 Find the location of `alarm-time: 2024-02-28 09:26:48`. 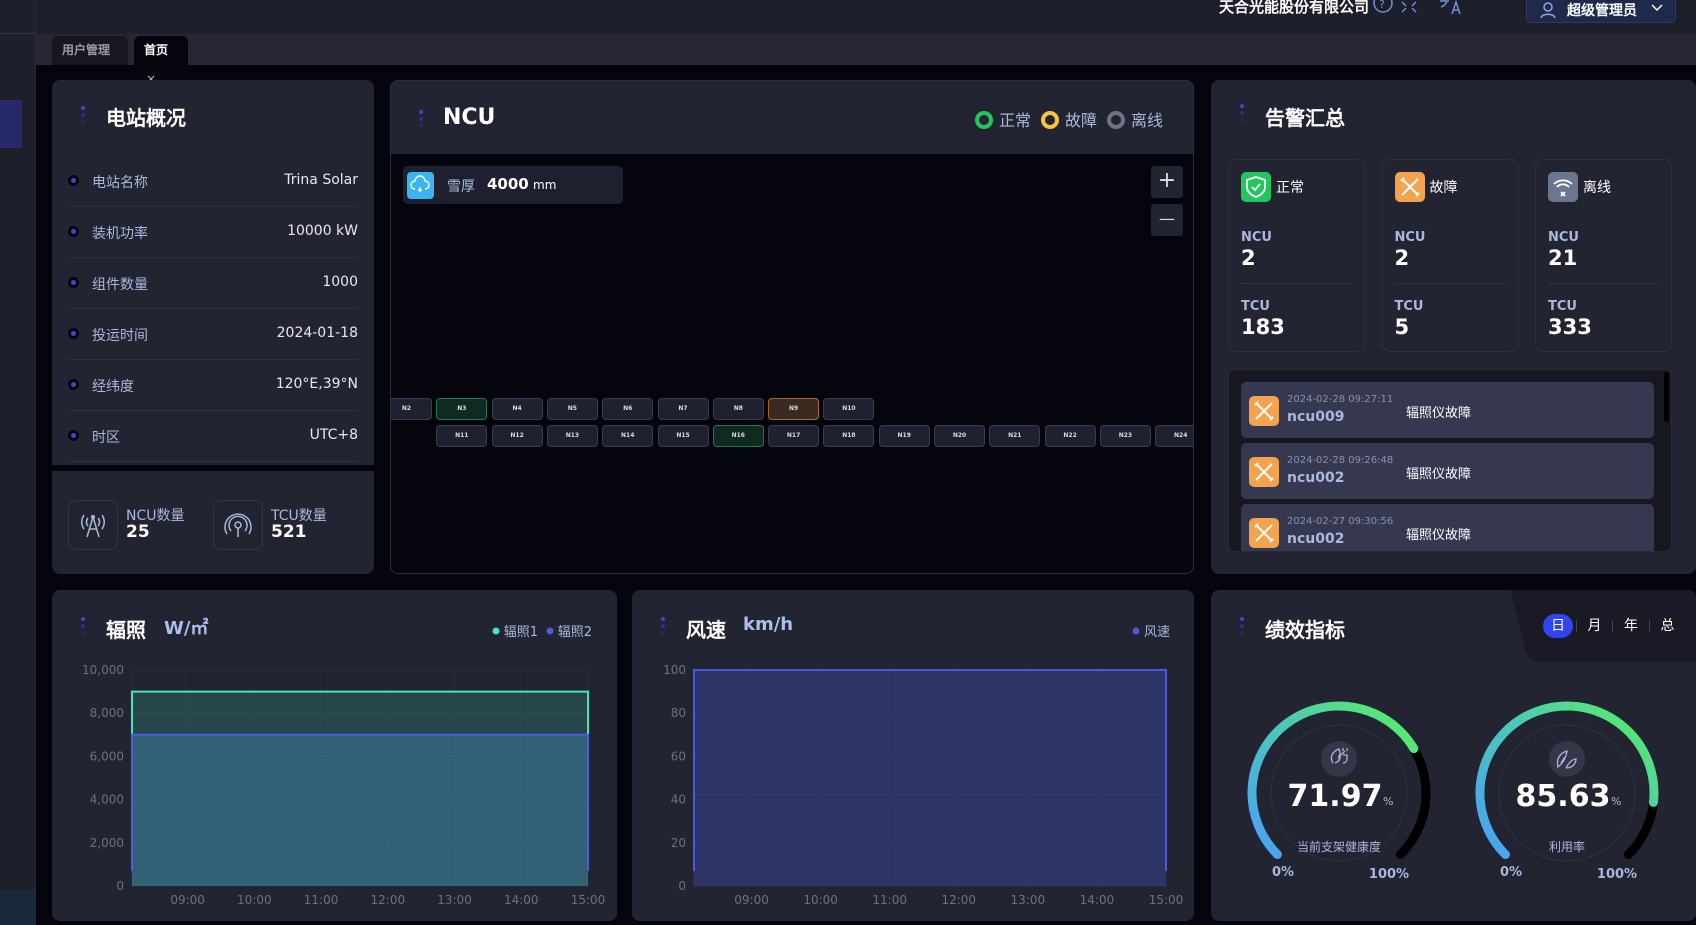

alarm-time: 2024-02-28 09:26:48 is located at coordinates (1340, 460).